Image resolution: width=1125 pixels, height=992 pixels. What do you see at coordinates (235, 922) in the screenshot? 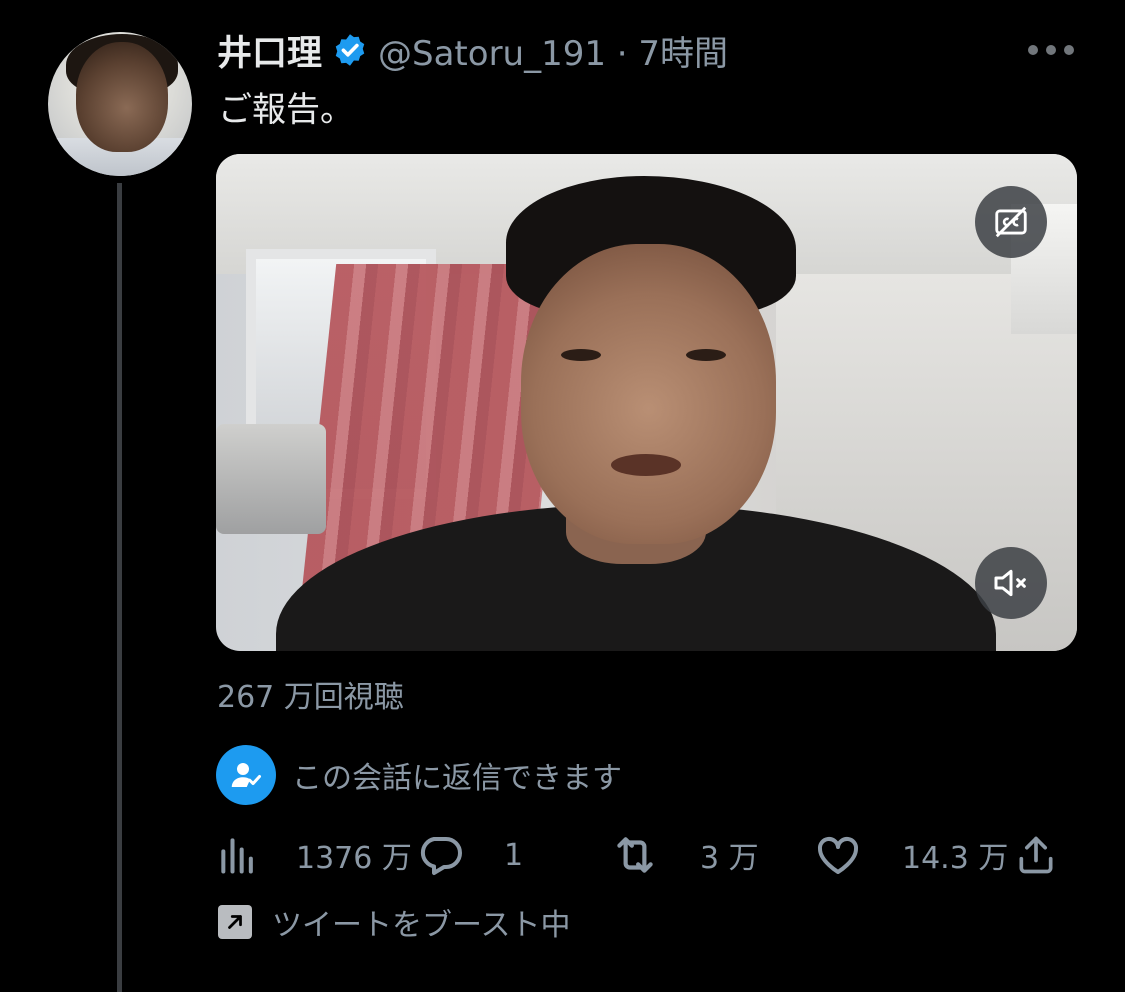
I see `promote-arrow-icon` at bounding box center [235, 922].